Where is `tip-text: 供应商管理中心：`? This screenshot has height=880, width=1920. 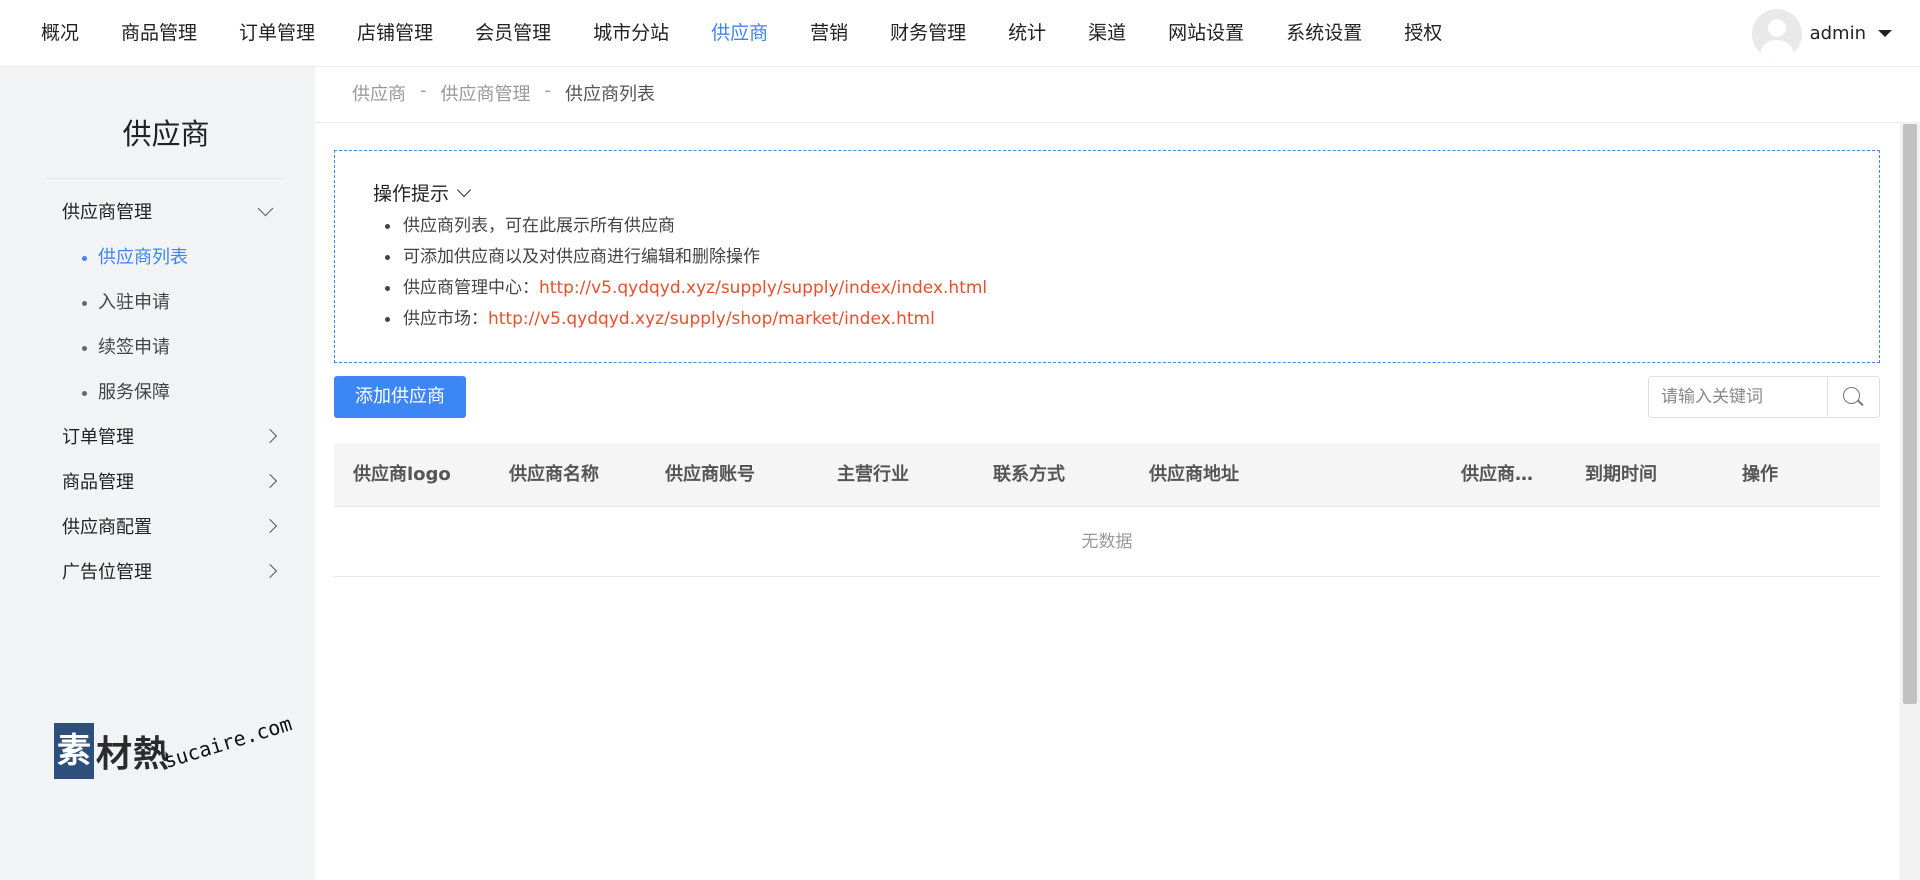
tip-text: 供应商管理中心： is located at coordinates (471, 288).